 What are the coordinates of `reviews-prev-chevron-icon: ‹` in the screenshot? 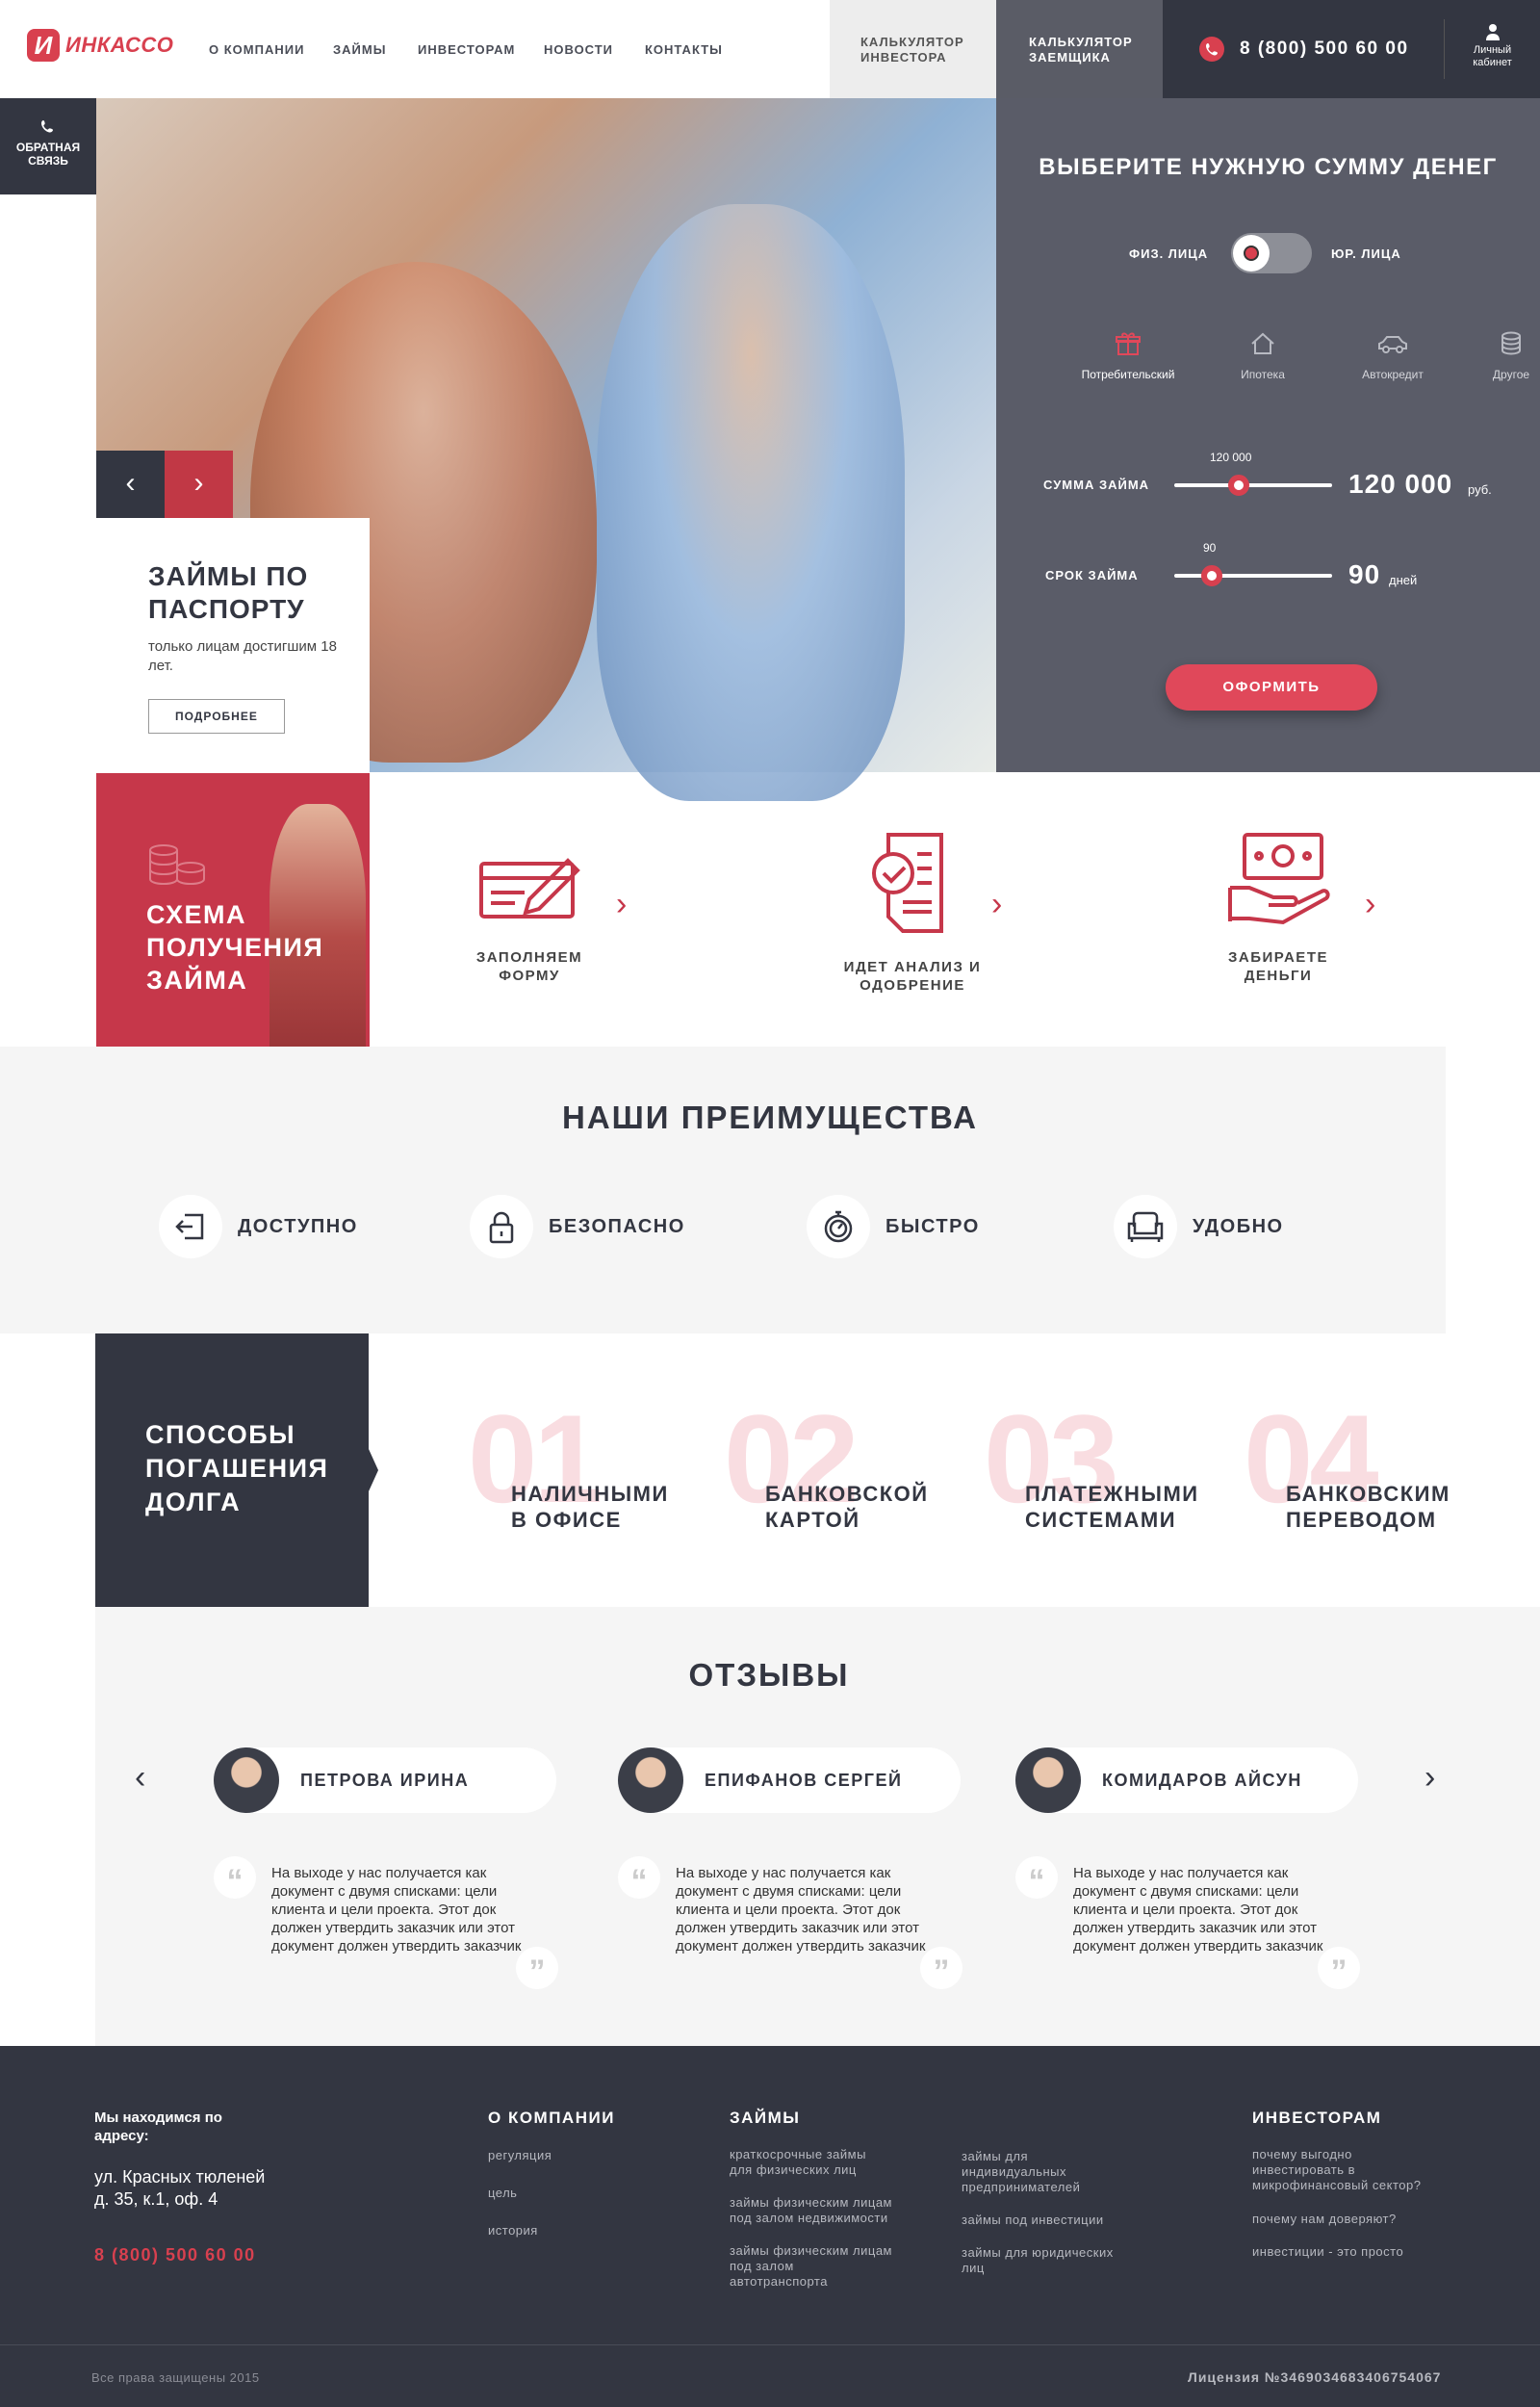 It's located at (140, 1778).